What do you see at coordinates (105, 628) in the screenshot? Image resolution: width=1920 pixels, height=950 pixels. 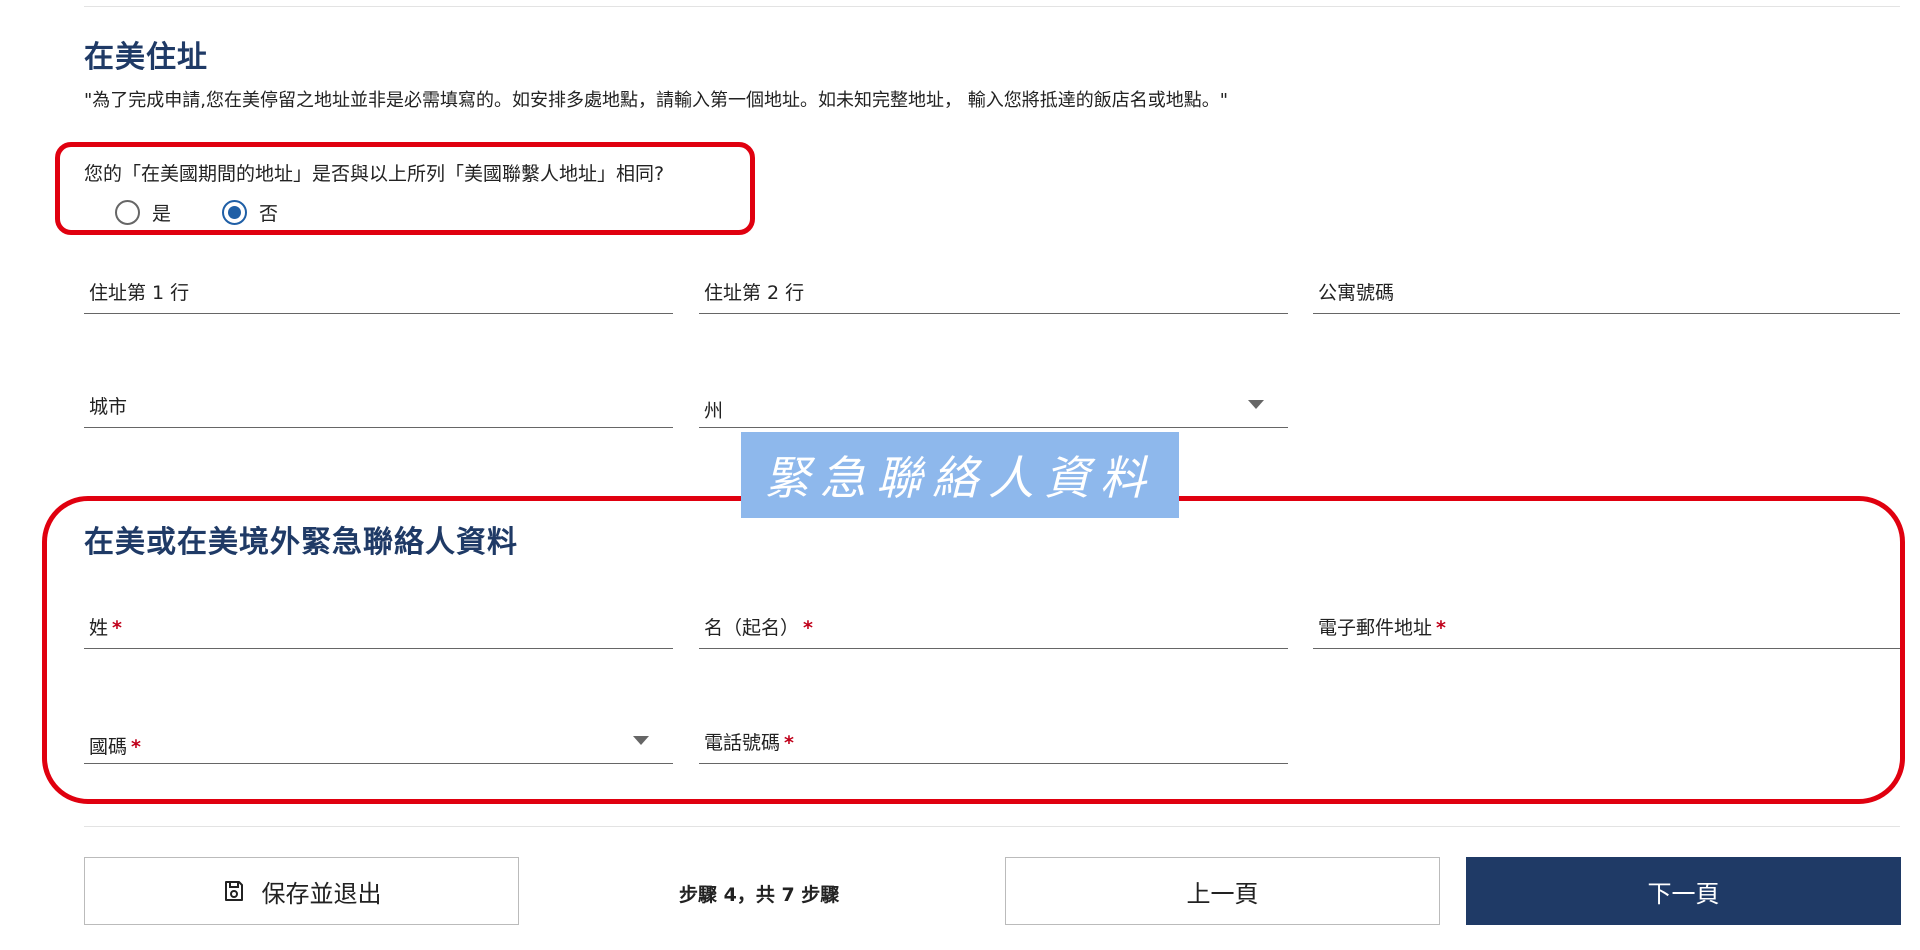 I see `last-name-label: 姓 *` at bounding box center [105, 628].